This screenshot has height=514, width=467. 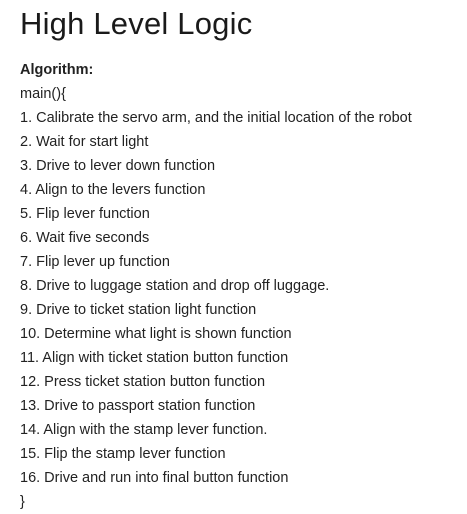 I want to click on code-close-line: }, so click(x=22, y=502).